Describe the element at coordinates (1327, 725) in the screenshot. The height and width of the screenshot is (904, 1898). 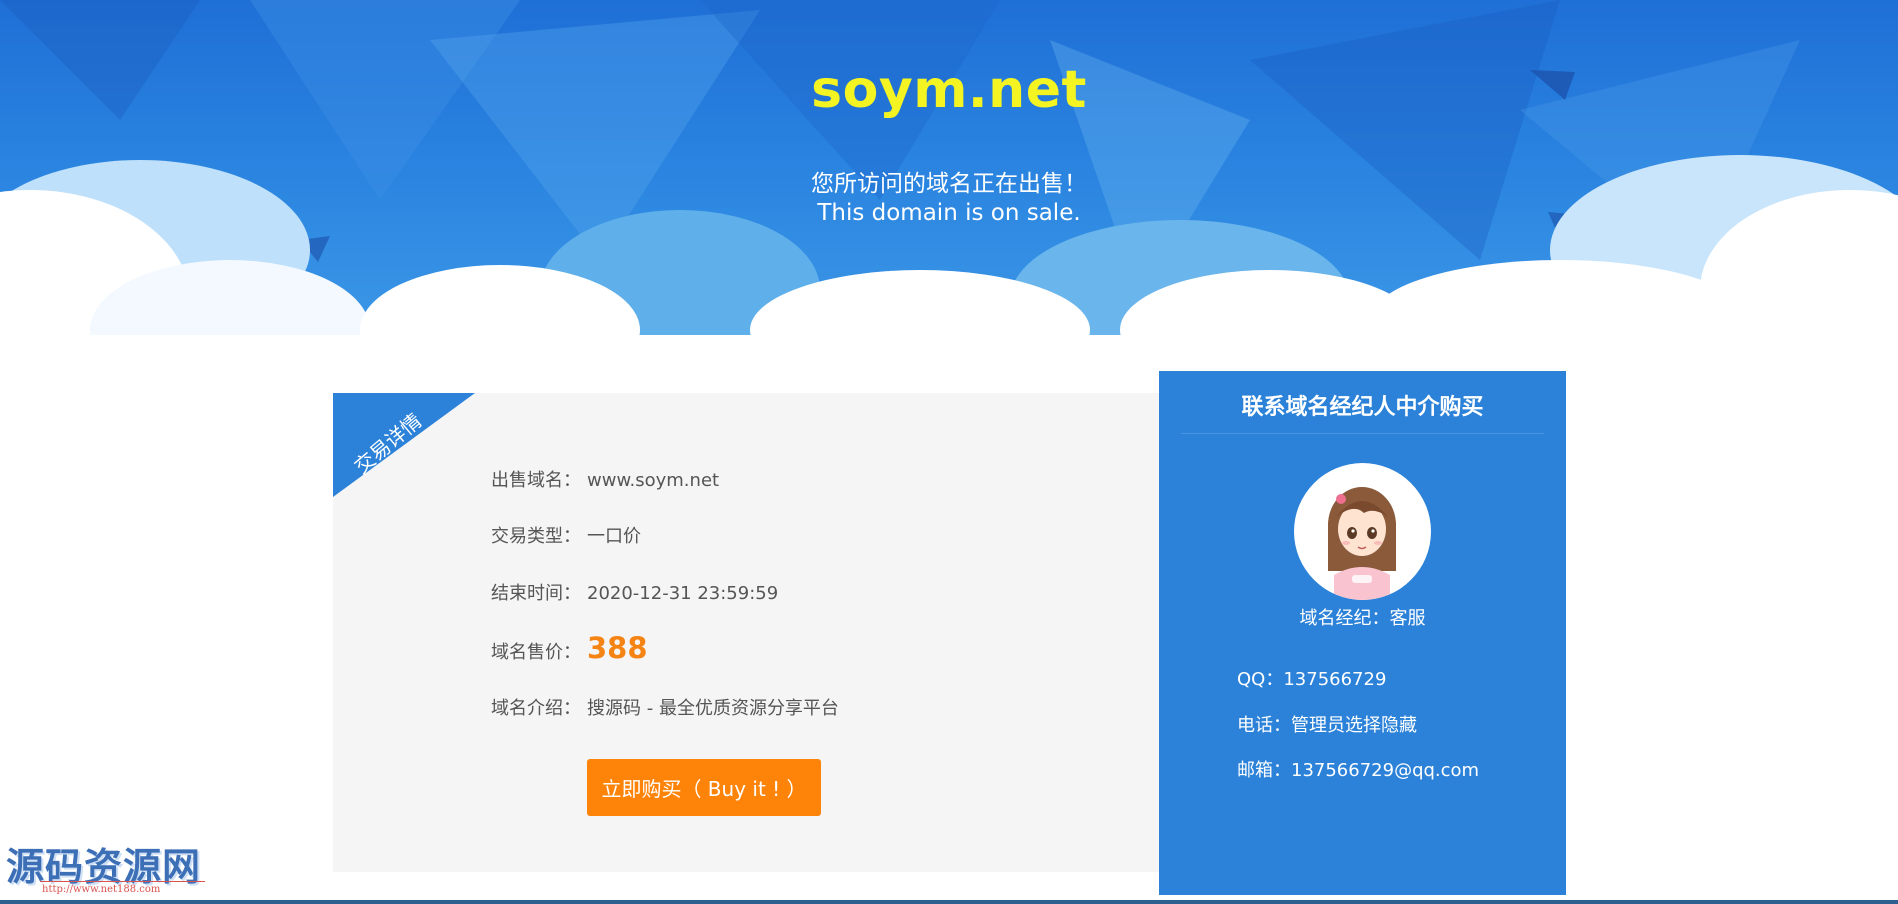
I see `broker-phone: 电话：管理员选择隐藏` at that location.